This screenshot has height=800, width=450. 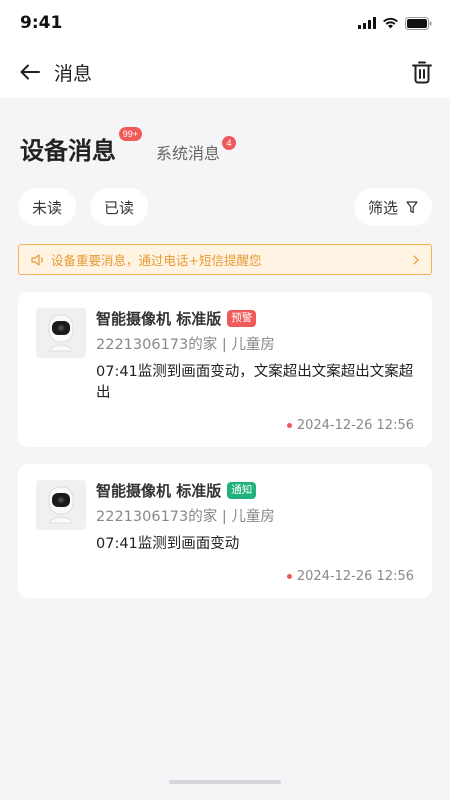 I want to click on status-bar: 9:41, so click(x=225, y=23).